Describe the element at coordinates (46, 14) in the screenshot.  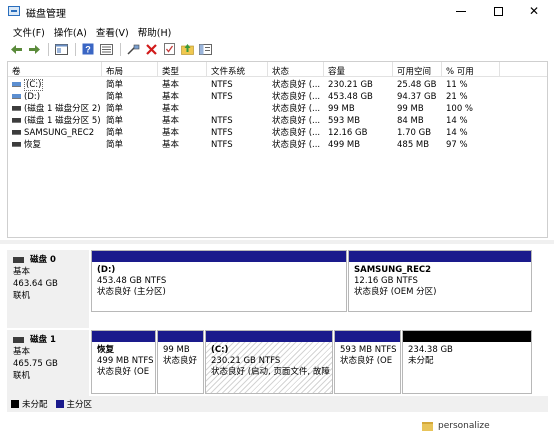
I see `window-title: 磁盘管理` at that location.